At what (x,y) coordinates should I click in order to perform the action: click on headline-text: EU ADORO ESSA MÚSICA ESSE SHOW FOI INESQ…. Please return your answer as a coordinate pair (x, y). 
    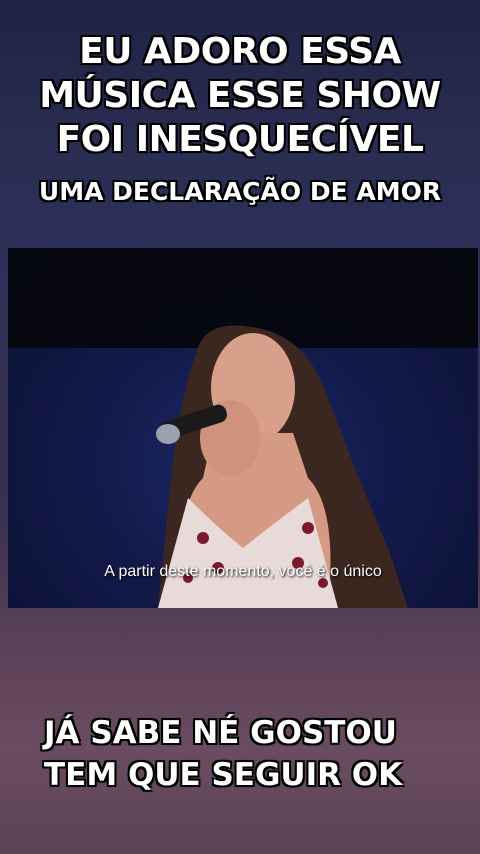
    Looking at the image, I should click on (240, 95).